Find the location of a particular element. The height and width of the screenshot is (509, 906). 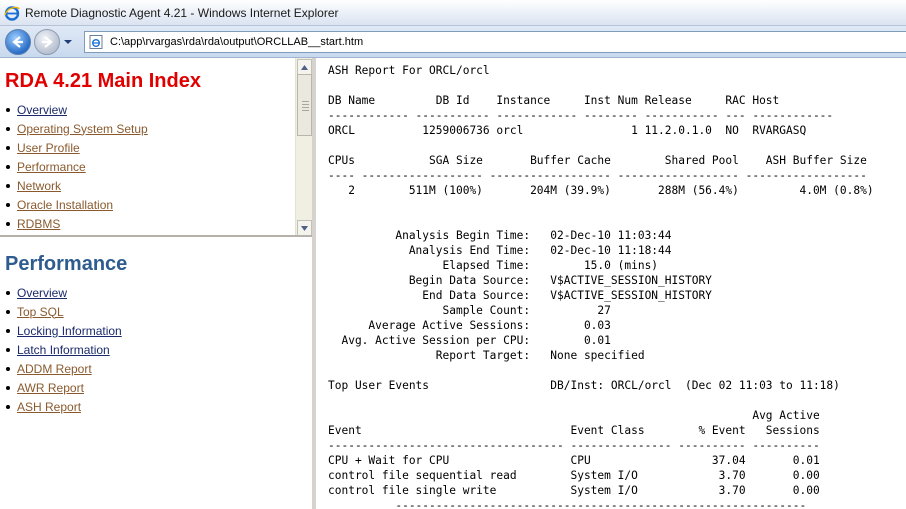

arrow-left-icon is located at coordinates (17, 42).